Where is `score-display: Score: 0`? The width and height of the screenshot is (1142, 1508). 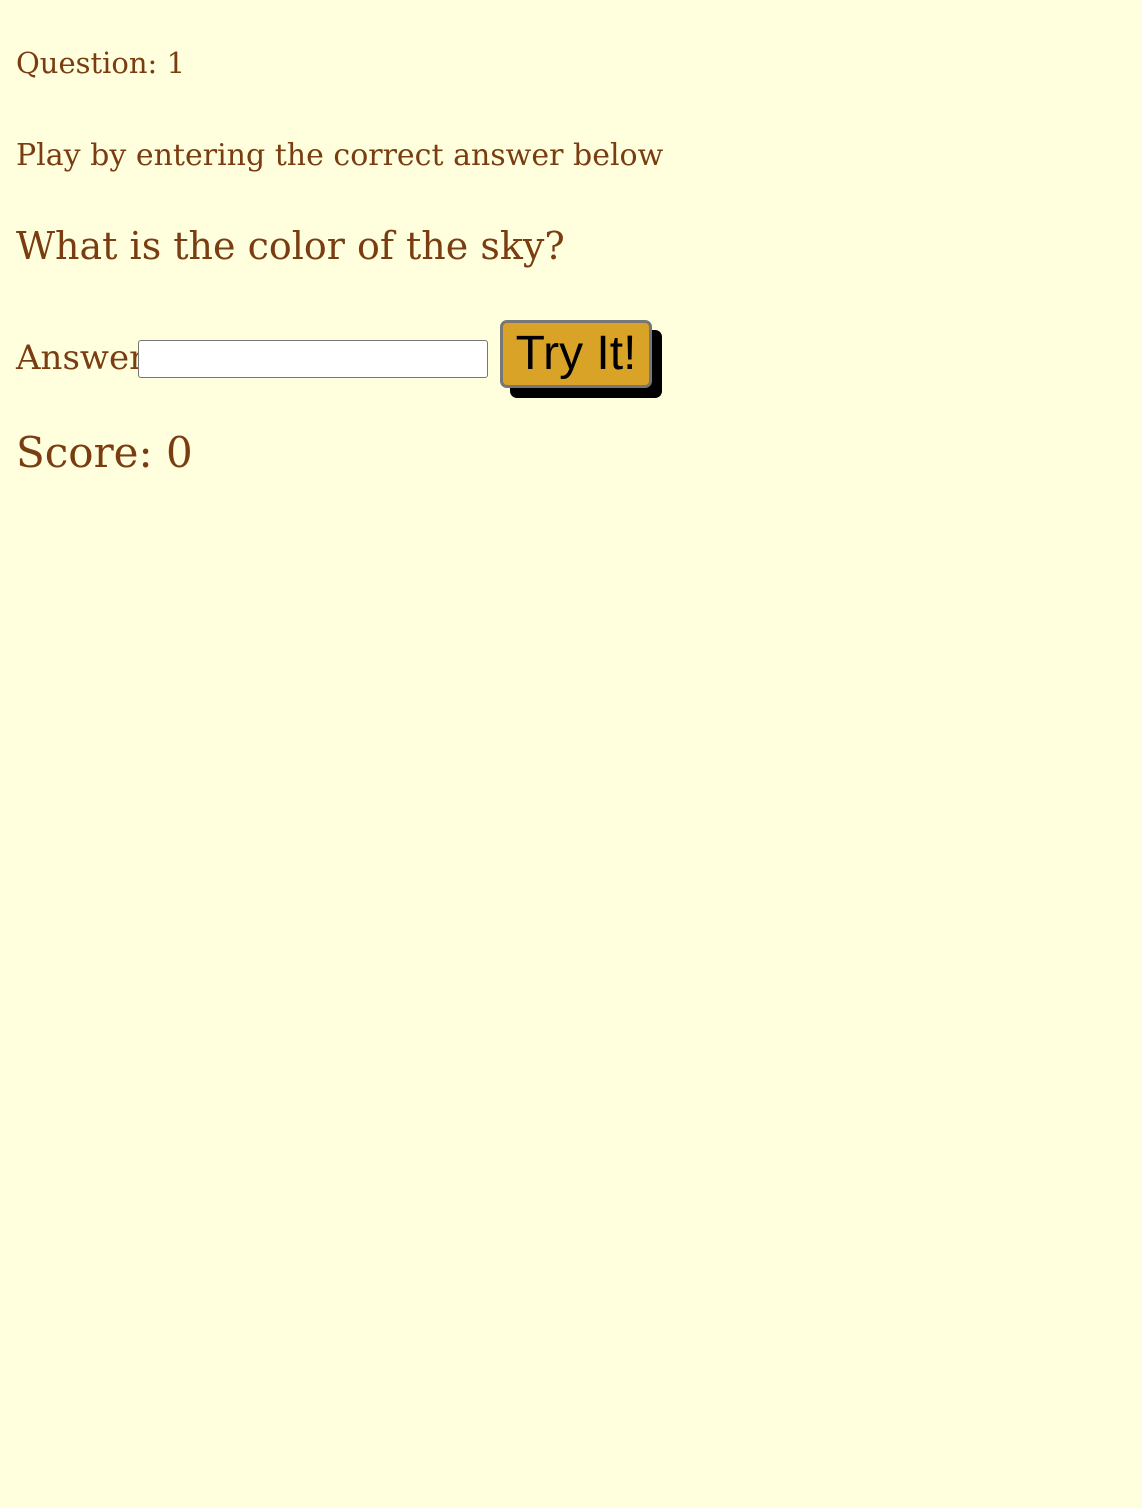 score-display: Score: 0 is located at coordinates (104, 452).